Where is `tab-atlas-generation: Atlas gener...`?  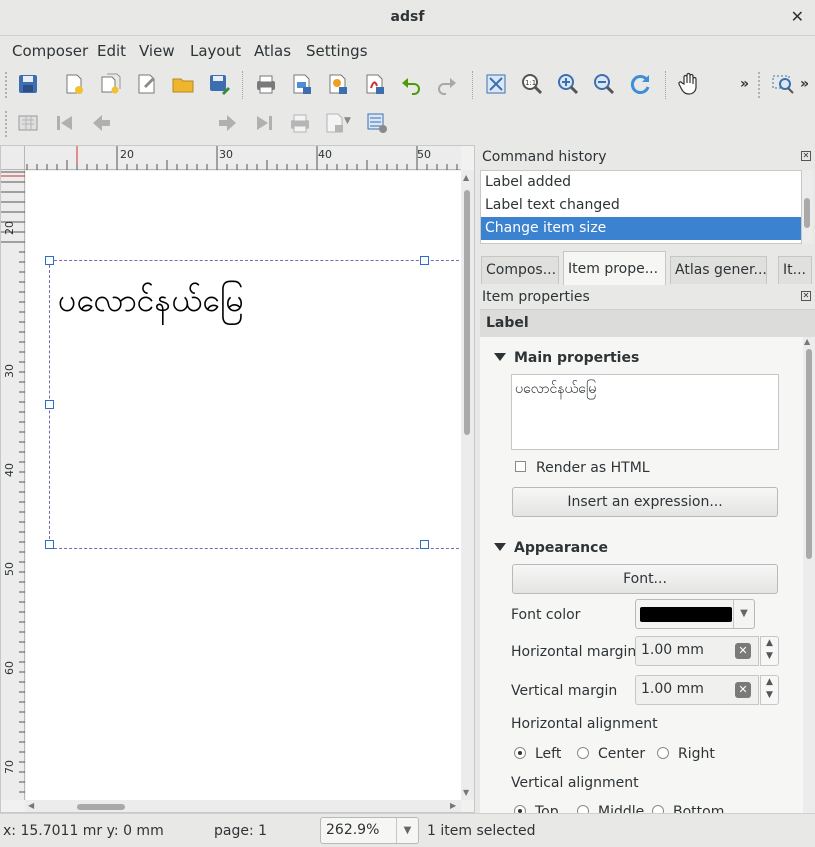 tab-atlas-generation: Atlas gener... is located at coordinates (718, 270).